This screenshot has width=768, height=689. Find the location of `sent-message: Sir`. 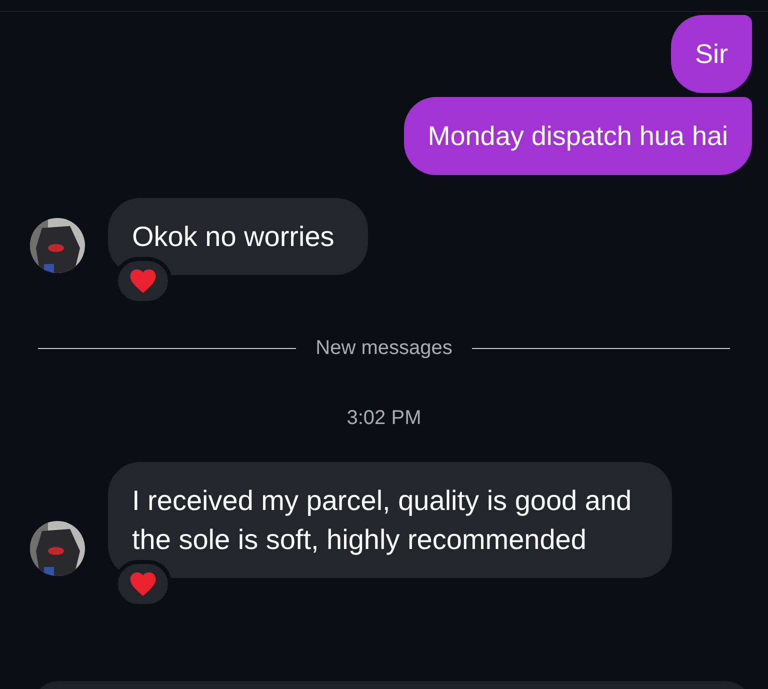

sent-message: Sir is located at coordinates (711, 54).